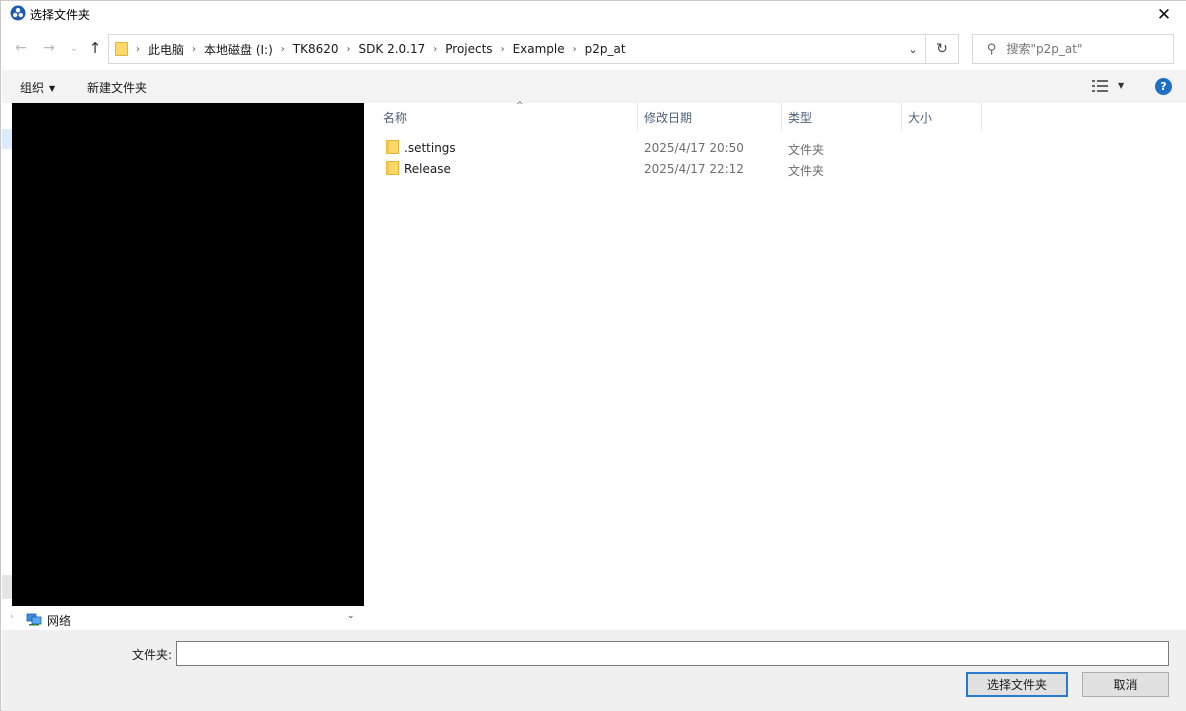 This screenshot has height=711, width=1186. Describe the element at coordinates (1121, 85) in the screenshot. I see `view-options-caret-icon: ▼` at that location.